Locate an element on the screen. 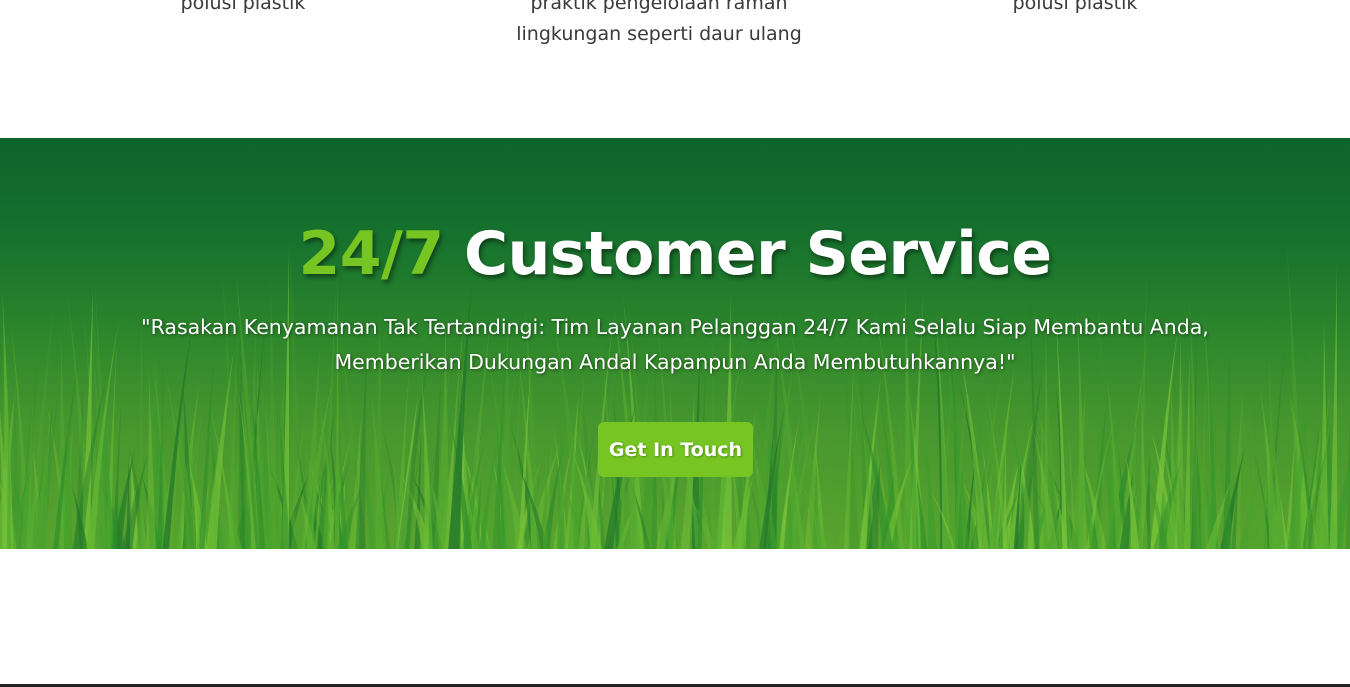 The height and width of the screenshot is (687, 1350). cta-heading-text: Customer Service is located at coordinates (747, 254).